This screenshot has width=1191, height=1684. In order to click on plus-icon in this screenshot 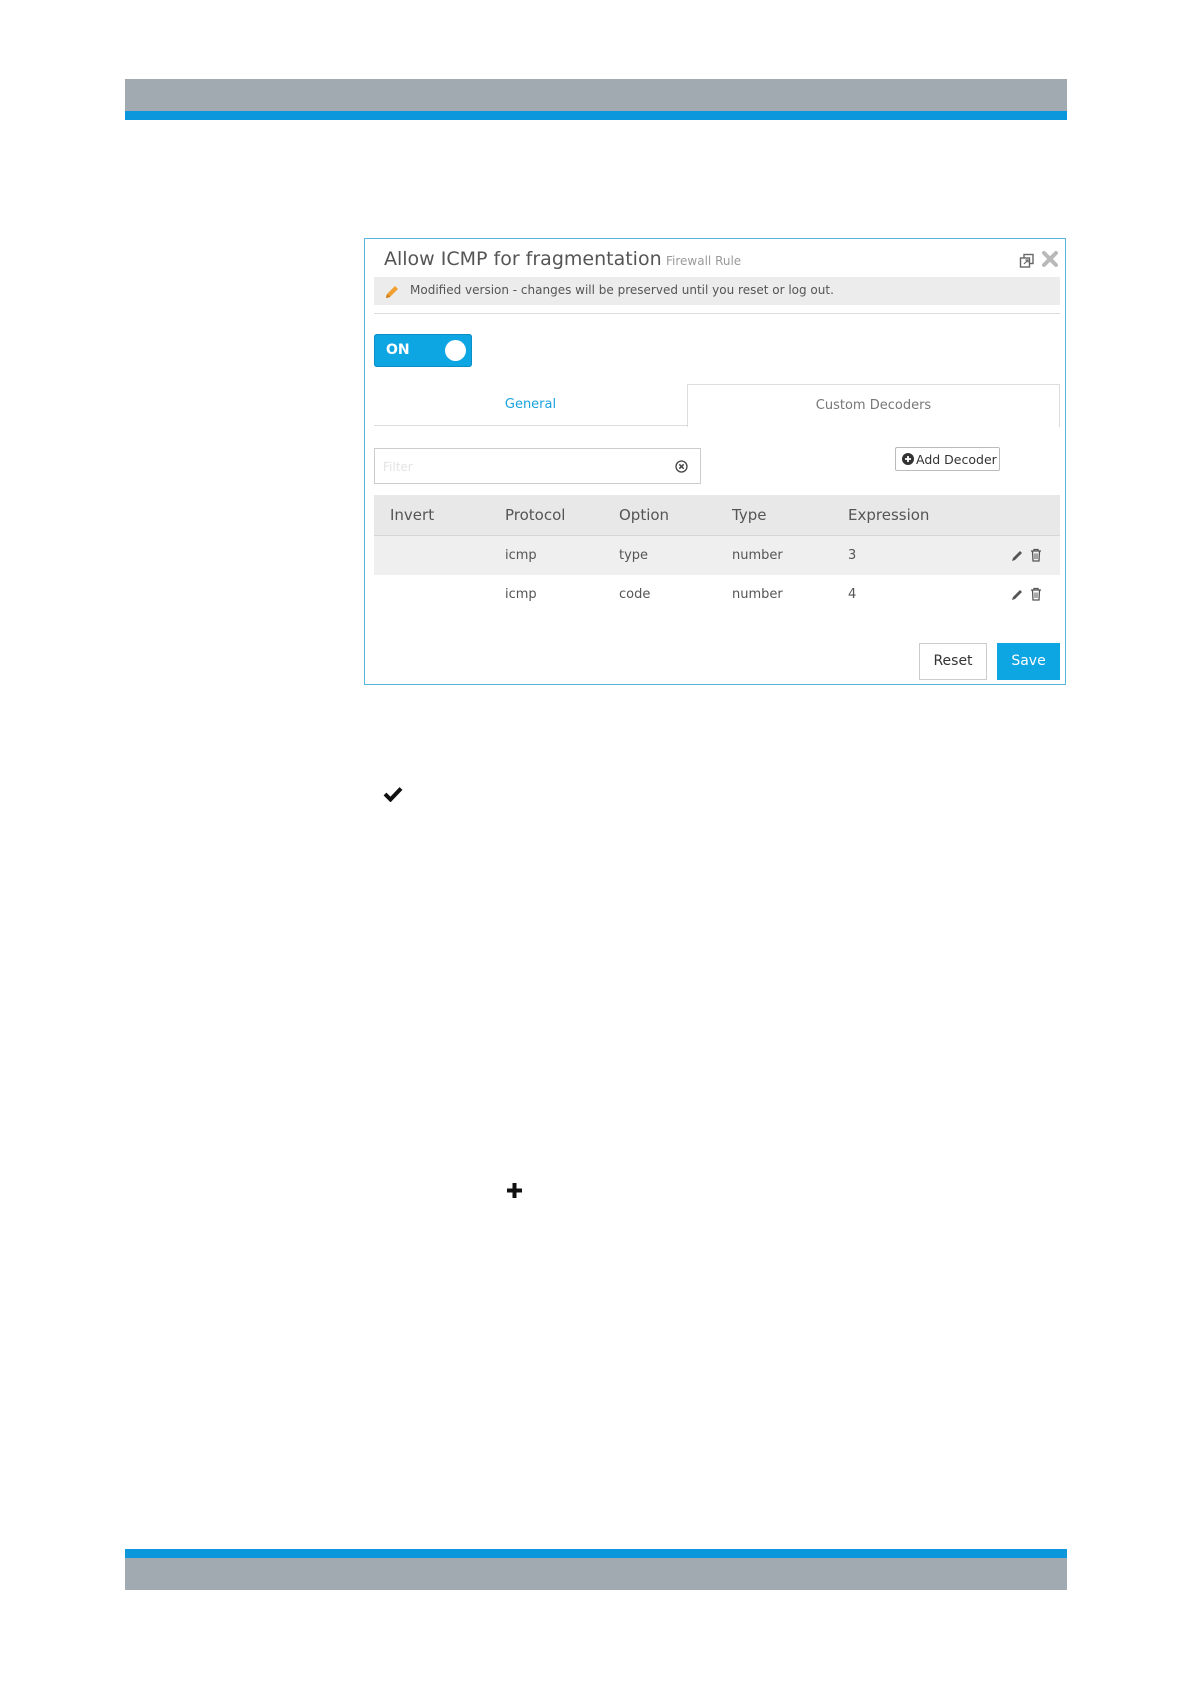, I will do `click(514, 1190)`.